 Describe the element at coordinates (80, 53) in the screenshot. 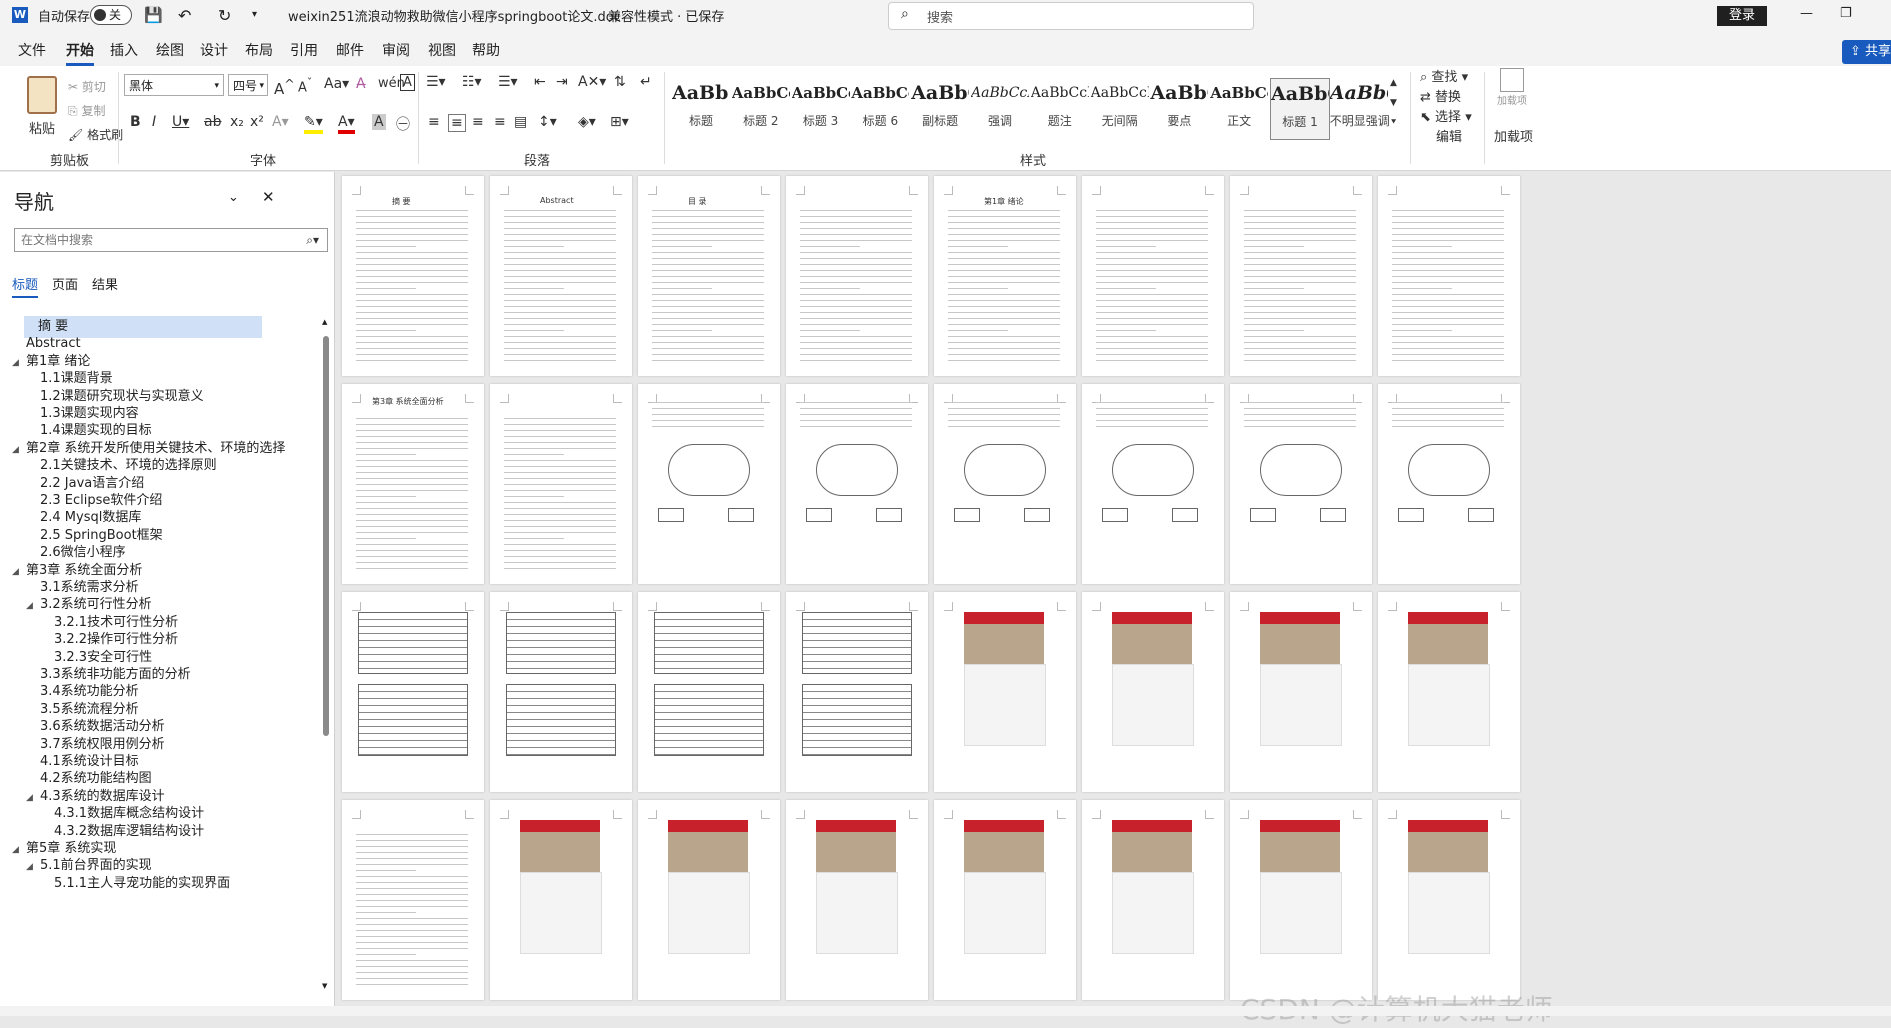

I see `tab-home: 开始` at that location.